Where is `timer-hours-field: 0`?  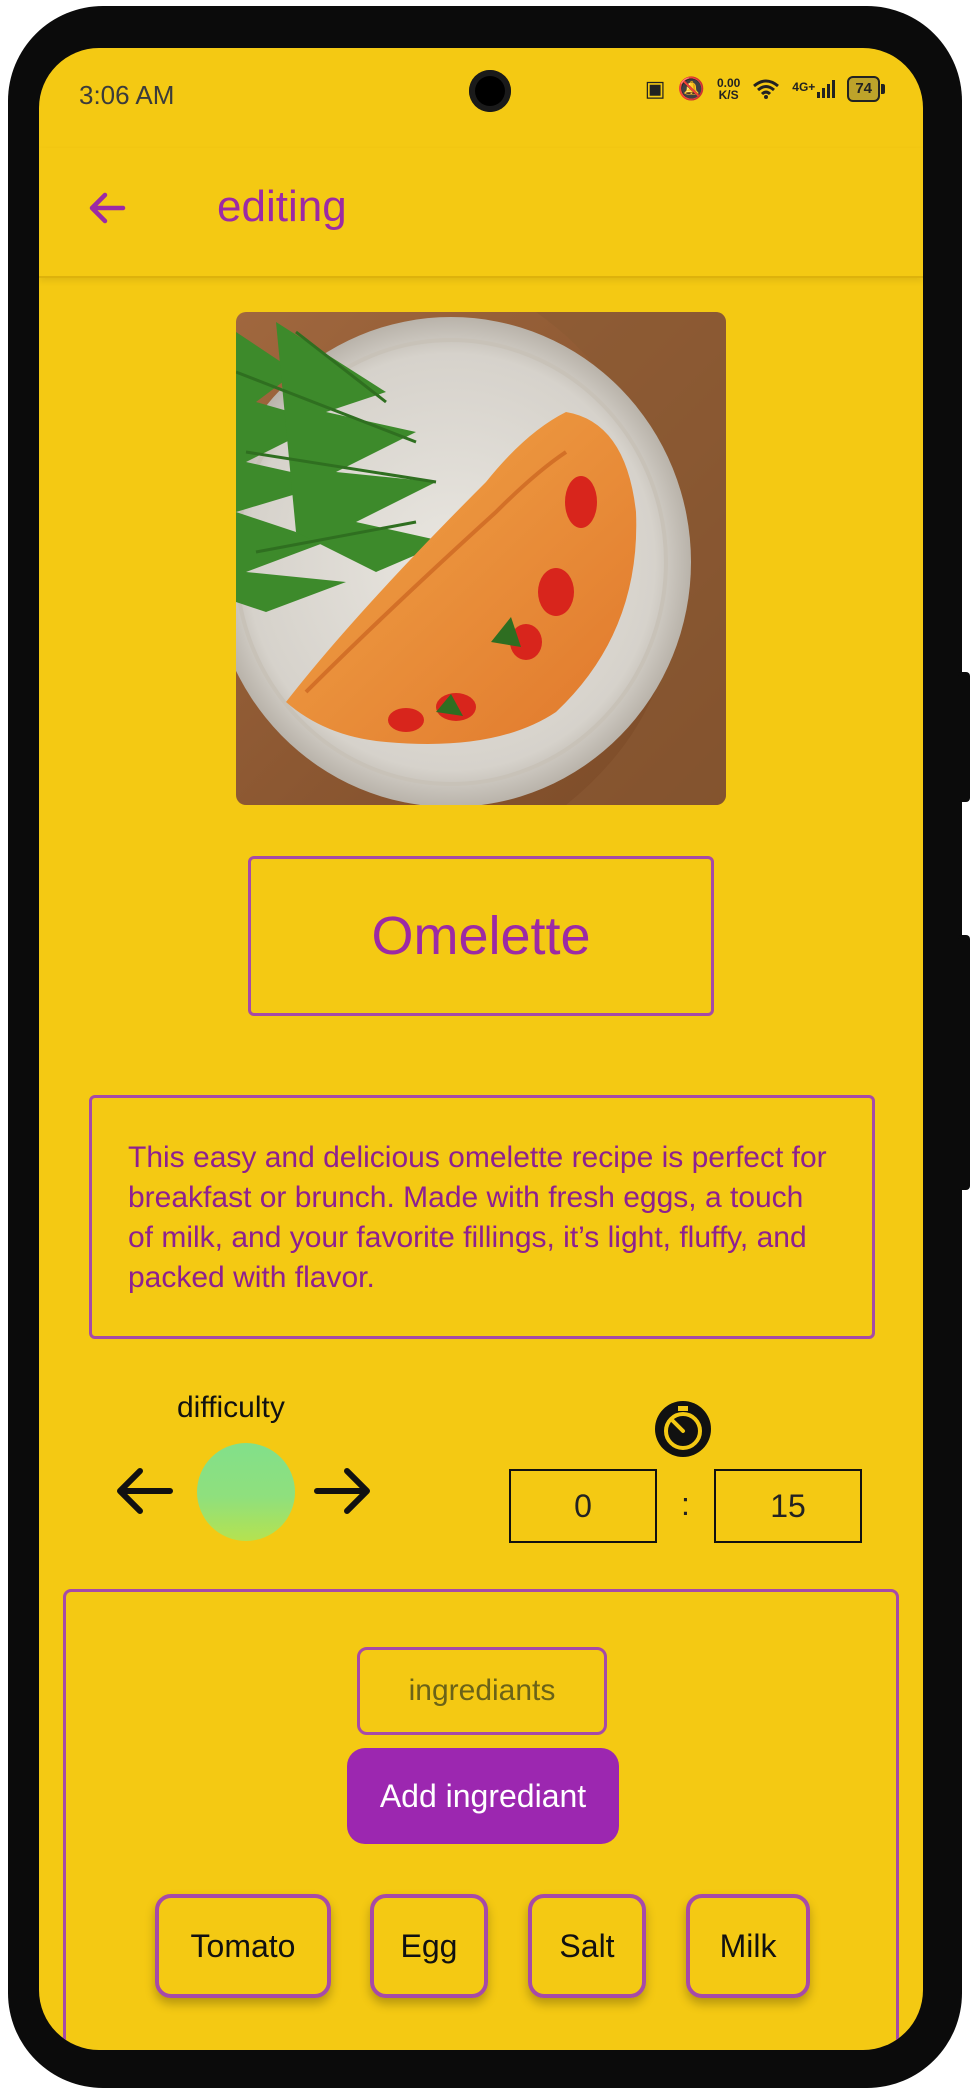
timer-hours-field: 0 is located at coordinates (583, 1506).